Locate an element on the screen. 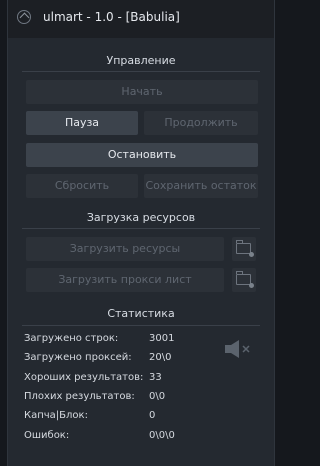 The width and height of the screenshot is (320, 466). save-rest-button: Сохранить остаток is located at coordinates (201, 186).